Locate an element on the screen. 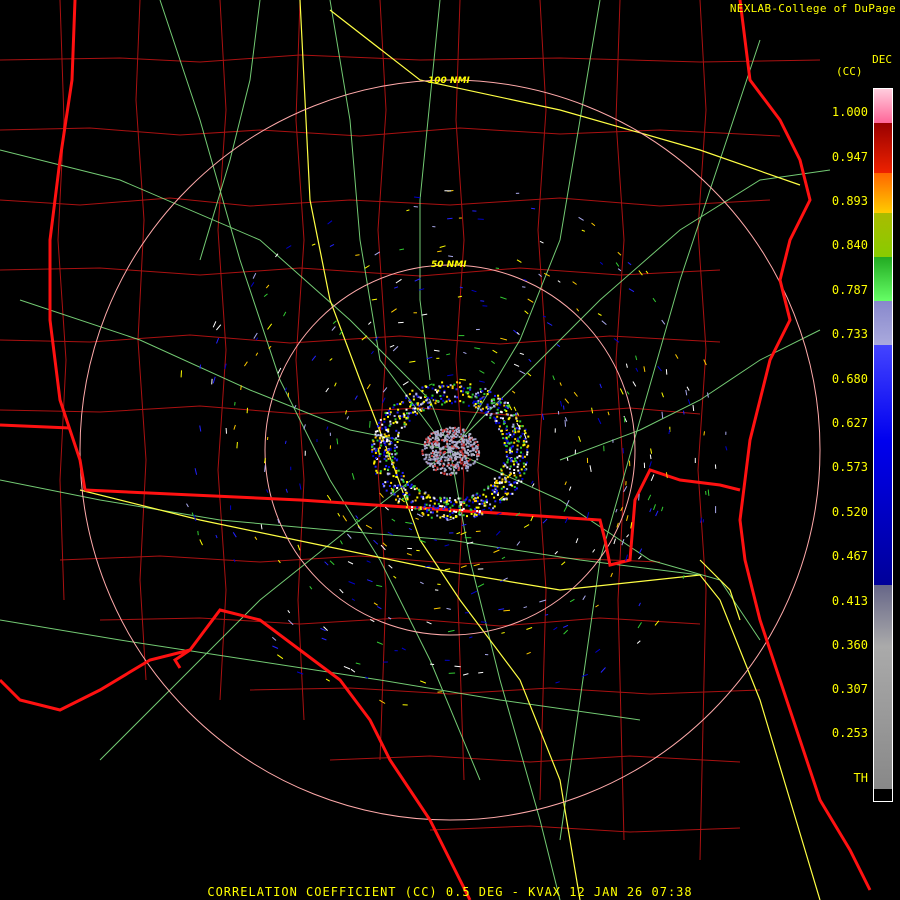 The height and width of the screenshot is (900, 900). scale-label: 0.893 is located at coordinates (849, 201).